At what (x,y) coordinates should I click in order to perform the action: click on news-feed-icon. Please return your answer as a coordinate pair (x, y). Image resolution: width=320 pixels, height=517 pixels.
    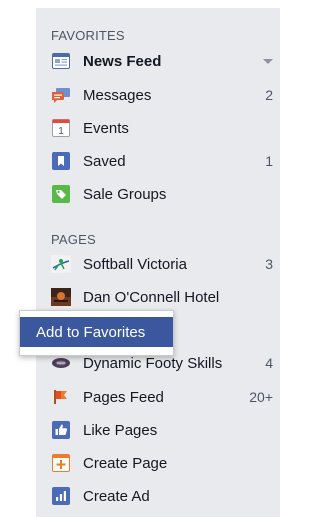
    Looking at the image, I should click on (61, 61).